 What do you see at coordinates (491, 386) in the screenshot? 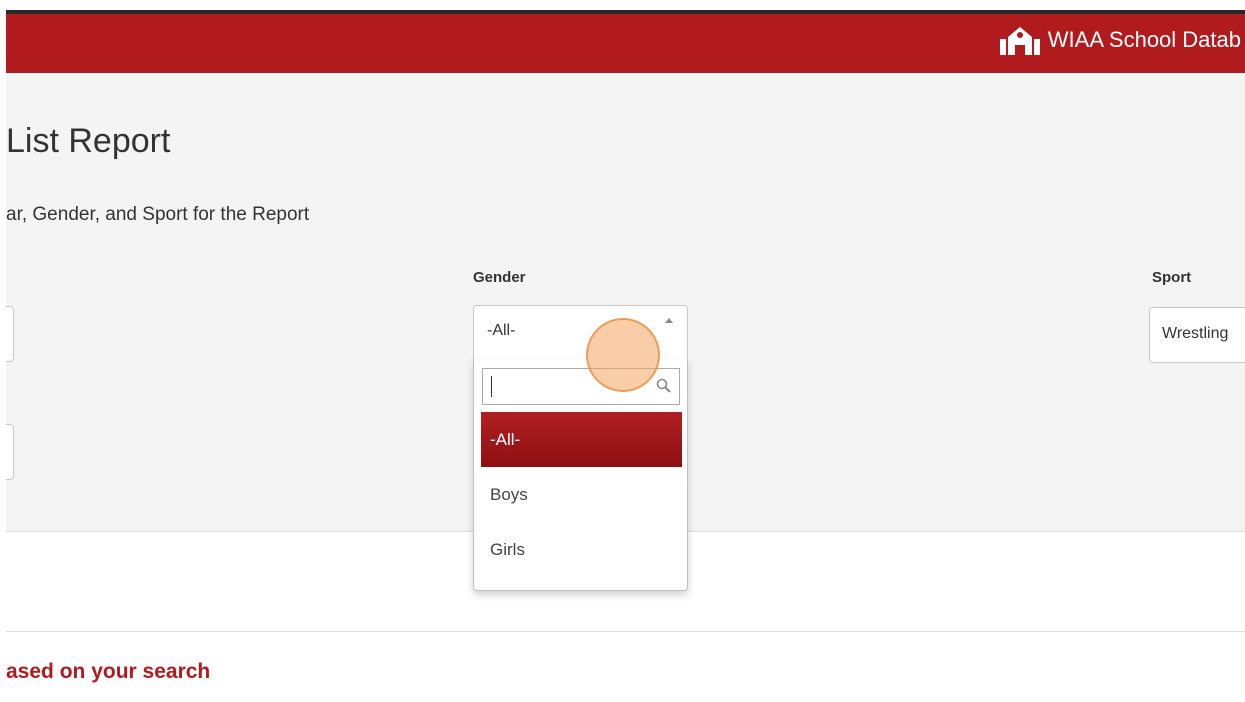
I see `text-cursor` at bounding box center [491, 386].